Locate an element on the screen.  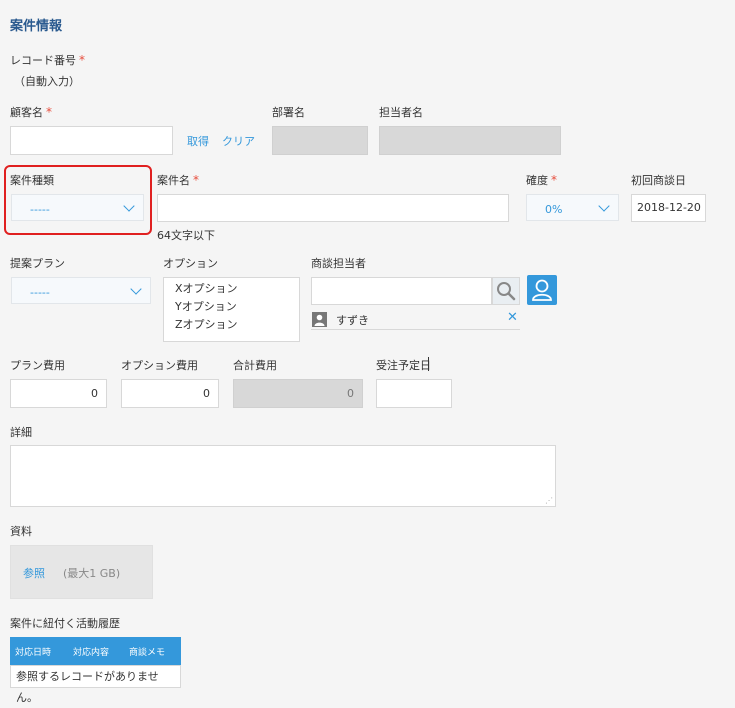
plan-cost-label: プラン費用 is located at coordinates (37, 365).